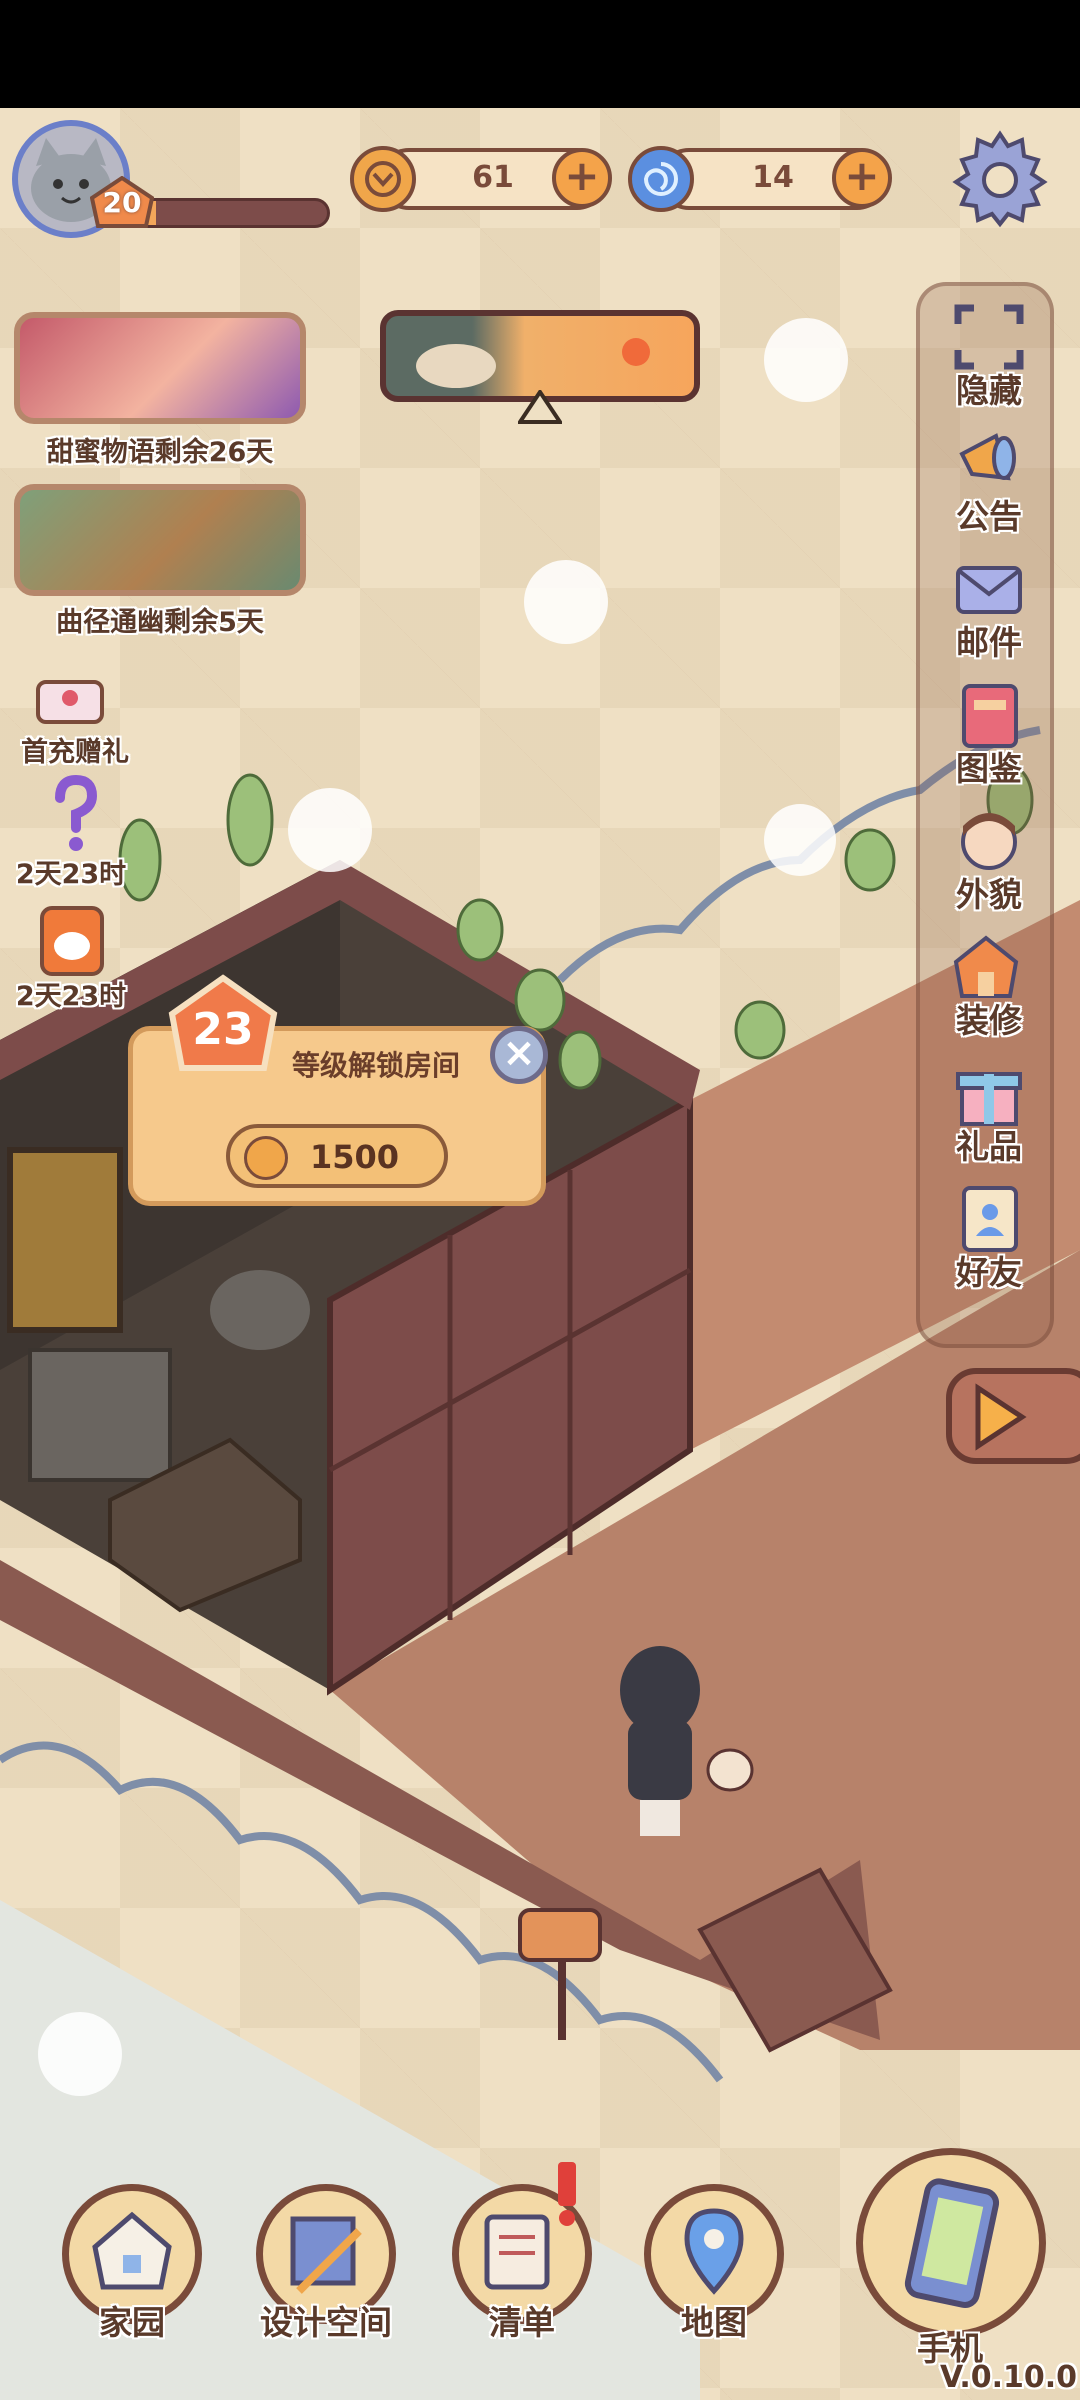  Describe the element at coordinates (522, 2322) in the screenshot. I see `nav-checklist-label: 清单` at that location.